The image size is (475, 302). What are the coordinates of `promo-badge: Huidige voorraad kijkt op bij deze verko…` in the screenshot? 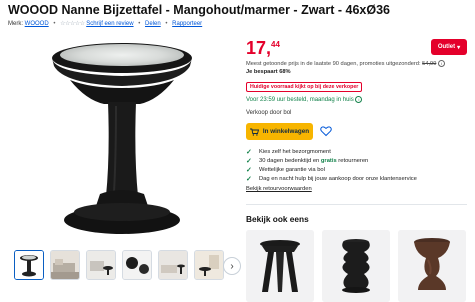 It's located at (304, 87).